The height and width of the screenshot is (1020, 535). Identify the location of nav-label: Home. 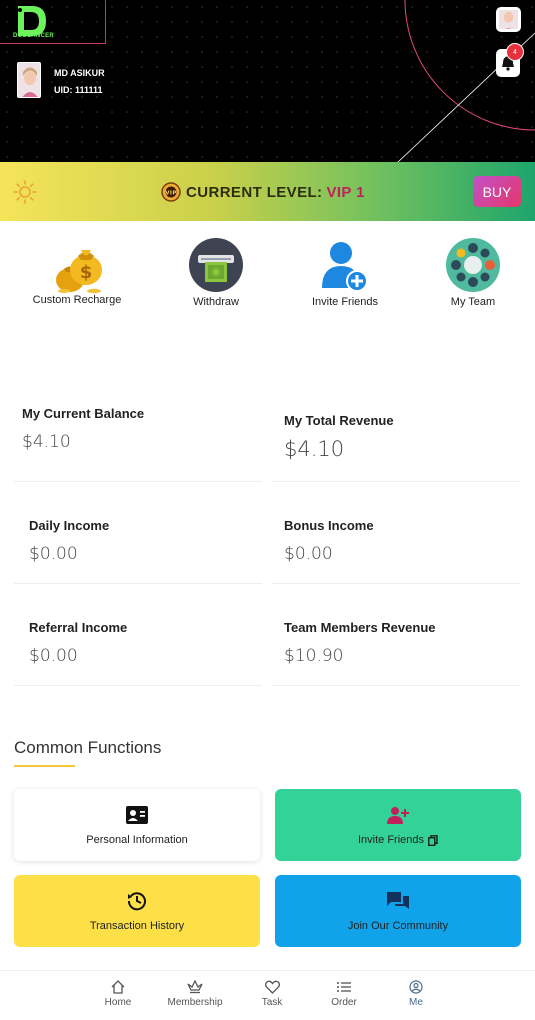
(118, 1002).